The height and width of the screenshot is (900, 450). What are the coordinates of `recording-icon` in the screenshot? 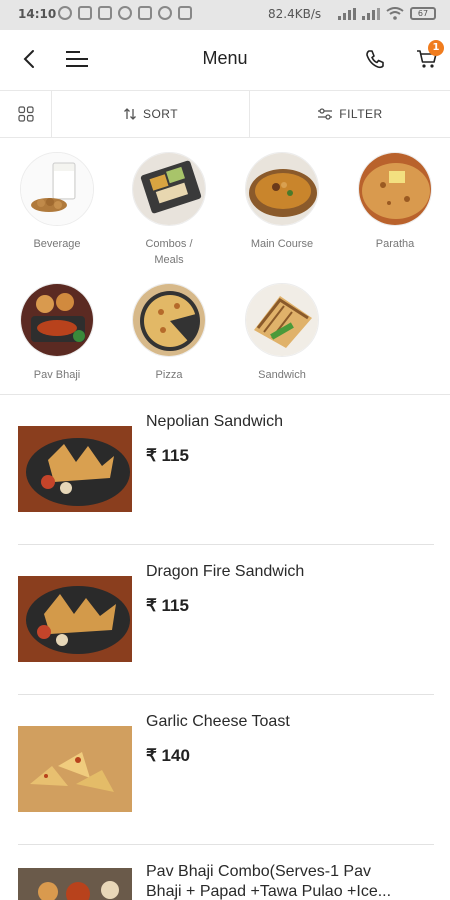 It's located at (125, 13).